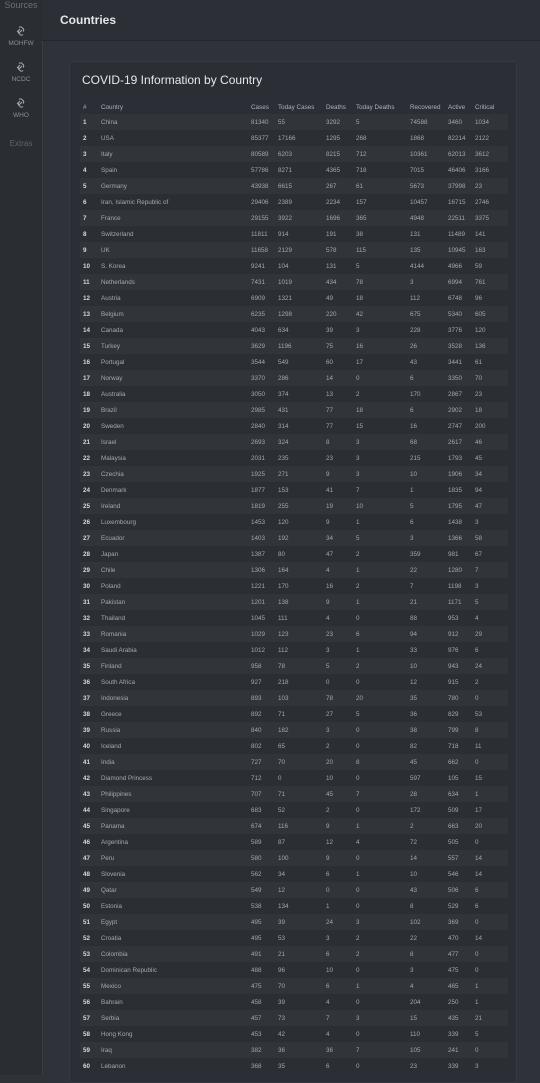 The image size is (540, 1083). Describe the element at coordinates (299, 330) in the screenshot. I see `table-cell: 634` at that location.